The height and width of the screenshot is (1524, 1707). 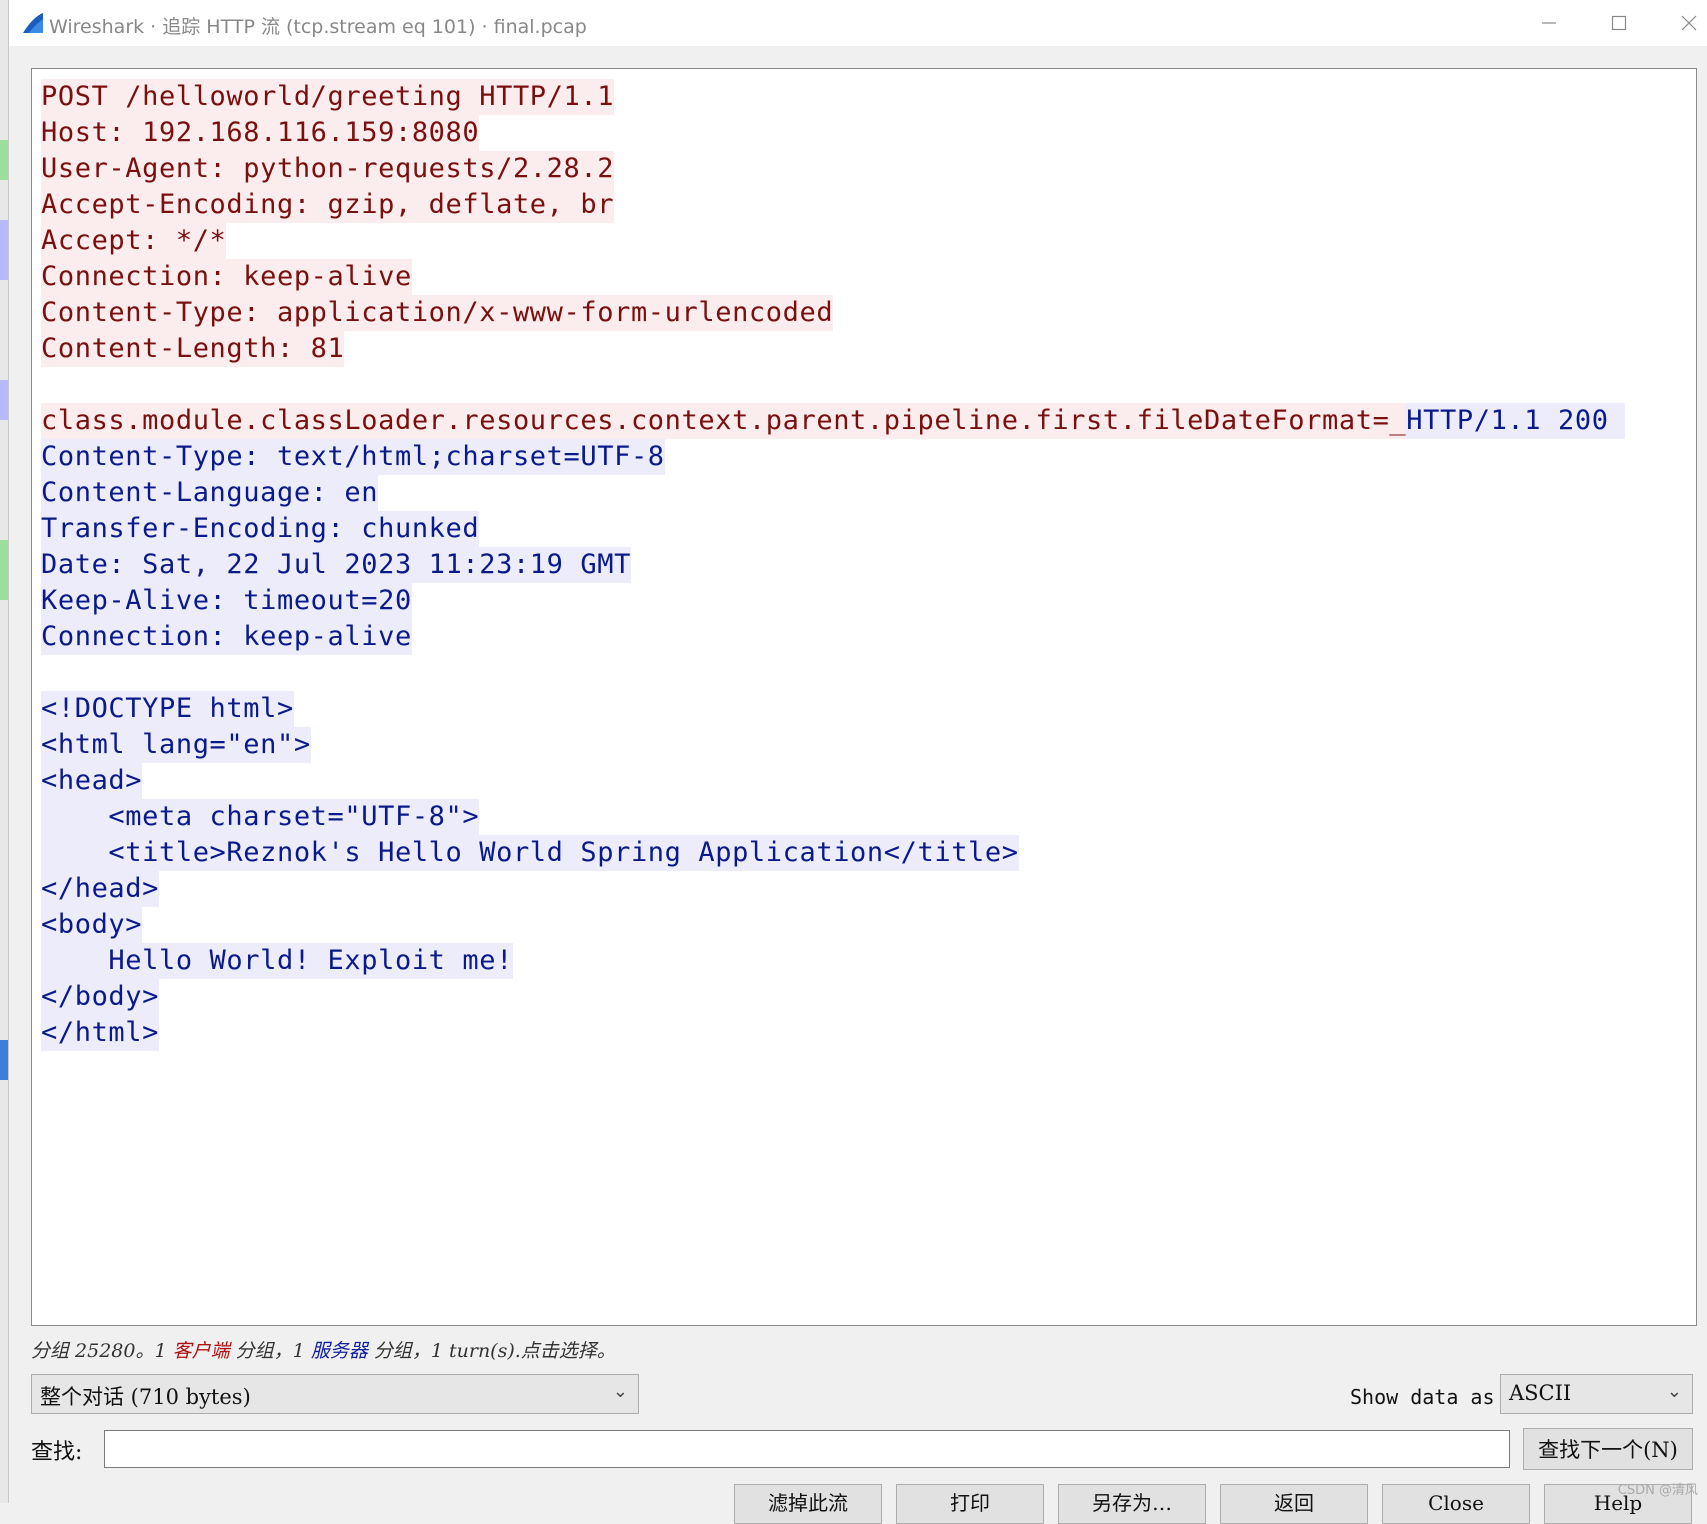 I want to click on find-input, so click(x=807, y=1449).